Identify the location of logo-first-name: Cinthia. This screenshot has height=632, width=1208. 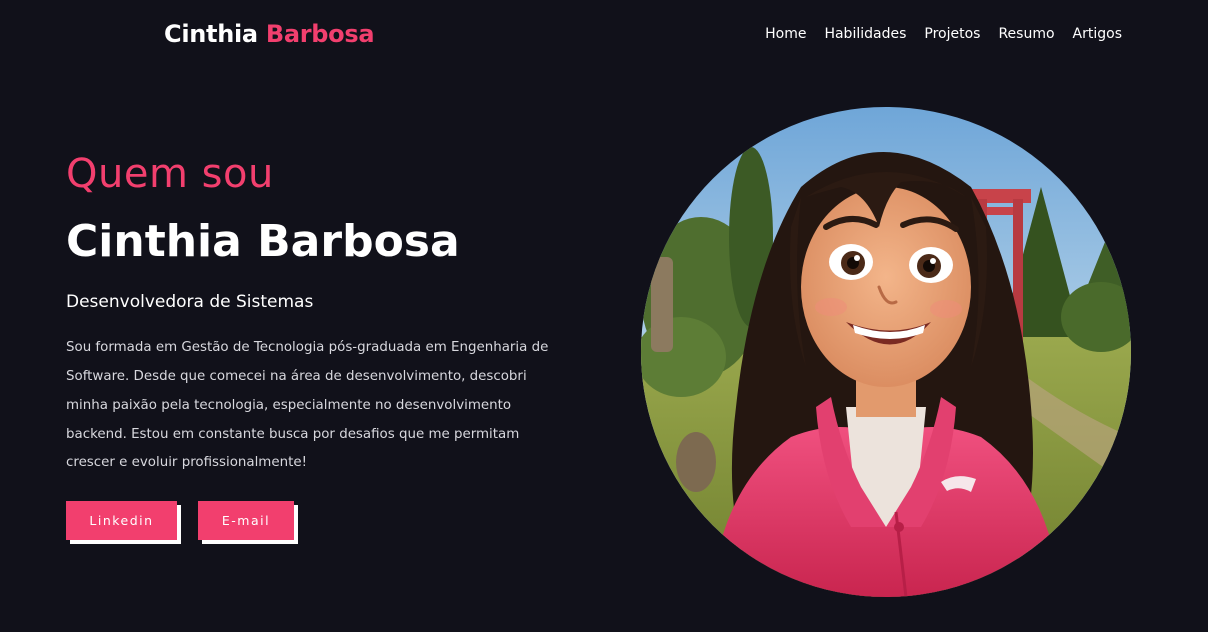
(211, 34).